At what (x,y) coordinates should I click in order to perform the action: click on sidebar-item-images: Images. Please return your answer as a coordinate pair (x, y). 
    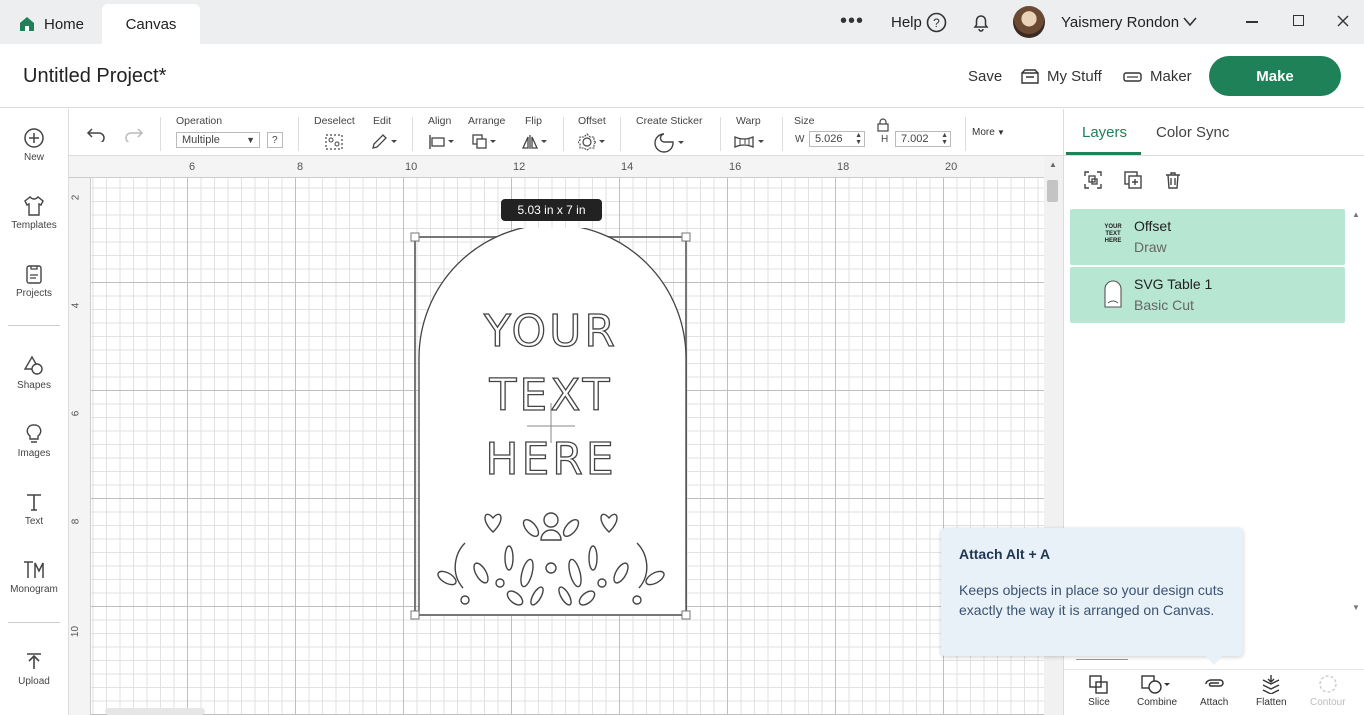
    Looking at the image, I should click on (34, 441).